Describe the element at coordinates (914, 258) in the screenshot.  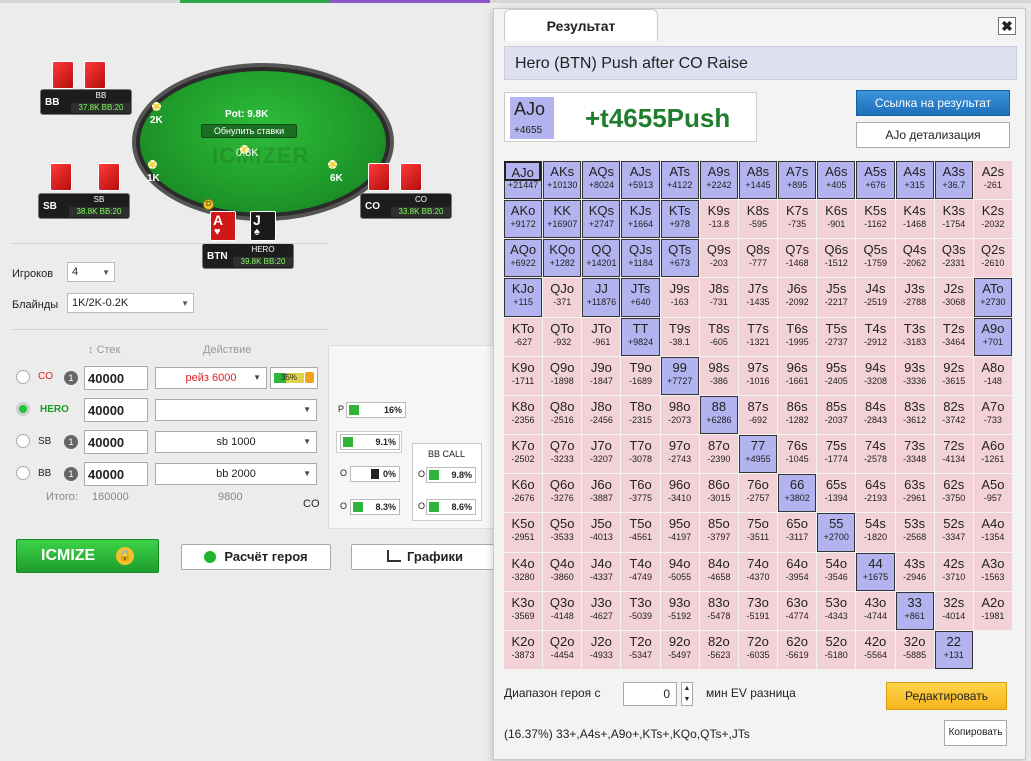
I see `hand-cell: Q4s -2062` at that location.